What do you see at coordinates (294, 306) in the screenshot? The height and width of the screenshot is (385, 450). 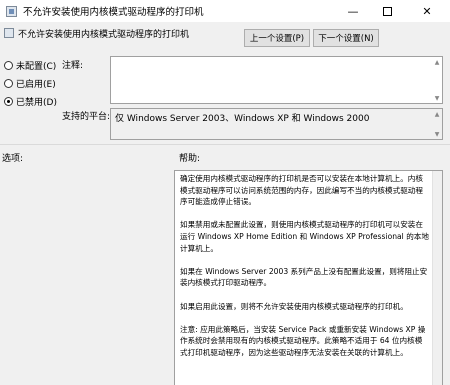 I see `help-paragraph: 如果启用此设置，则将不允许安装使用内核模式驱动程序的打印机。` at bounding box center [294, 306].